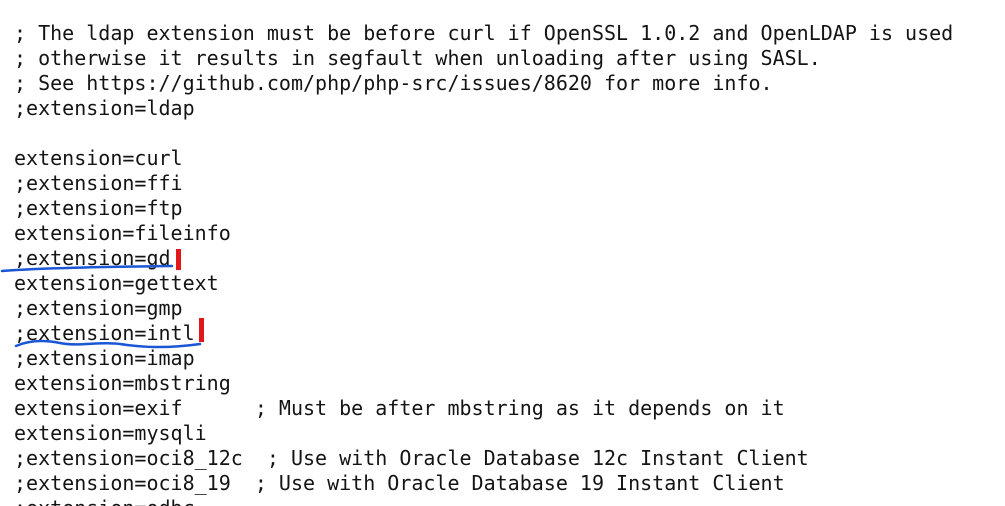  Describe the element at coordinates (201, 330) in the screenshot. I see `marker-intl-annotation` at that location.